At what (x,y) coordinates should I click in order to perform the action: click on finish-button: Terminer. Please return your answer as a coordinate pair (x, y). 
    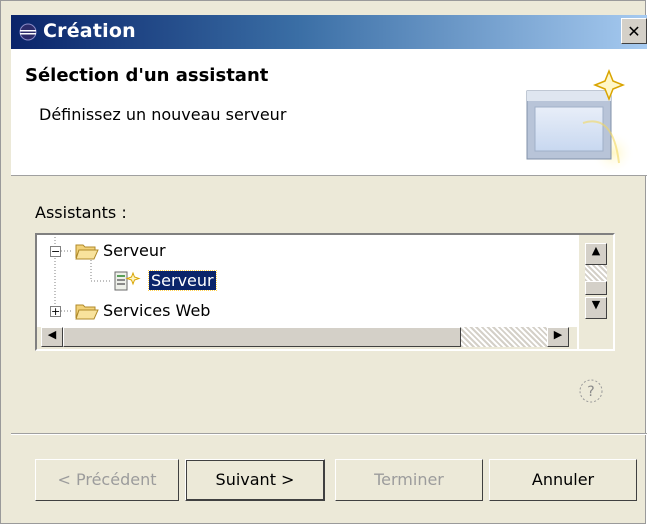
    Looking at the image, I should click on (409, 480).